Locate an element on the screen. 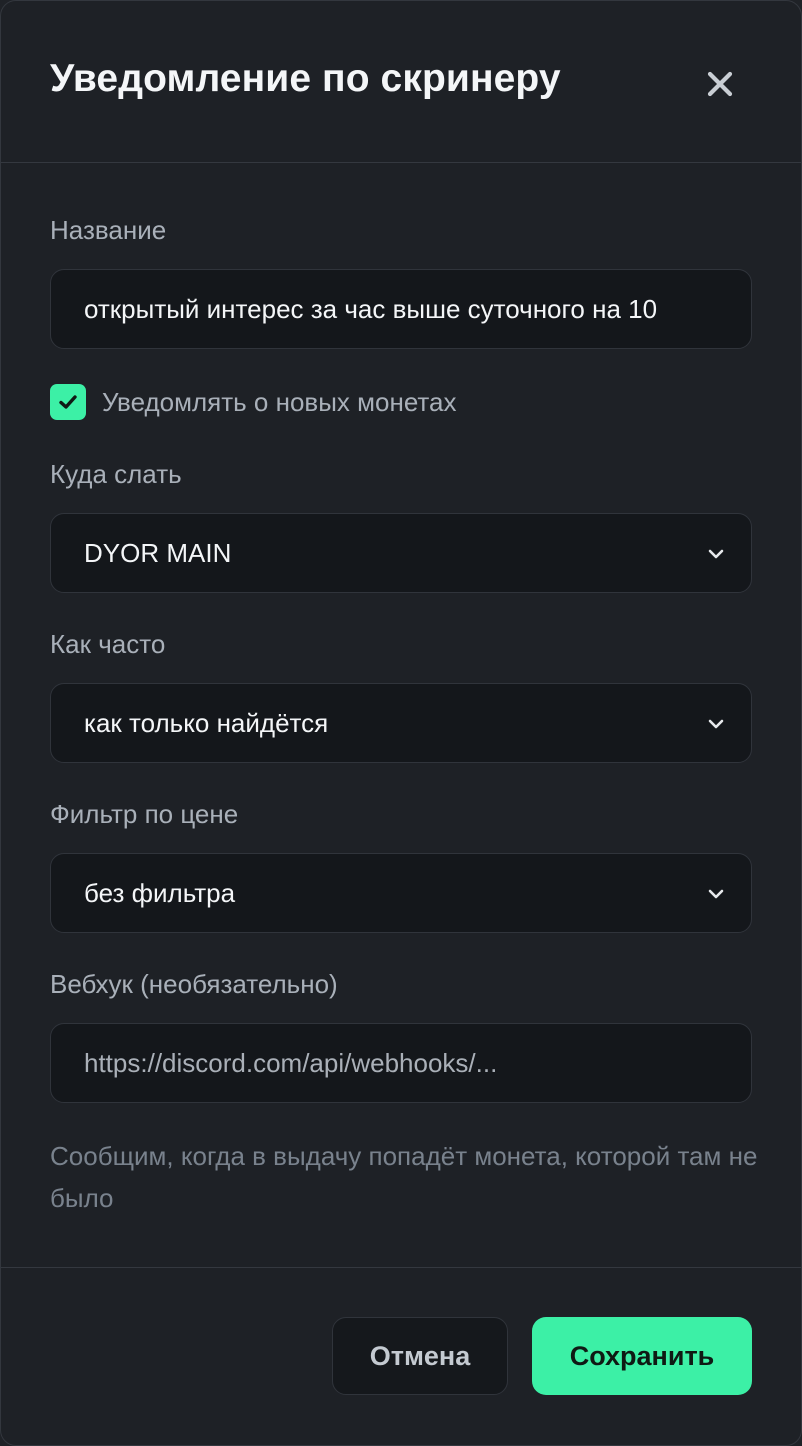  frequency-selected-value: как только найдётся is located at coordinates (206, 723).